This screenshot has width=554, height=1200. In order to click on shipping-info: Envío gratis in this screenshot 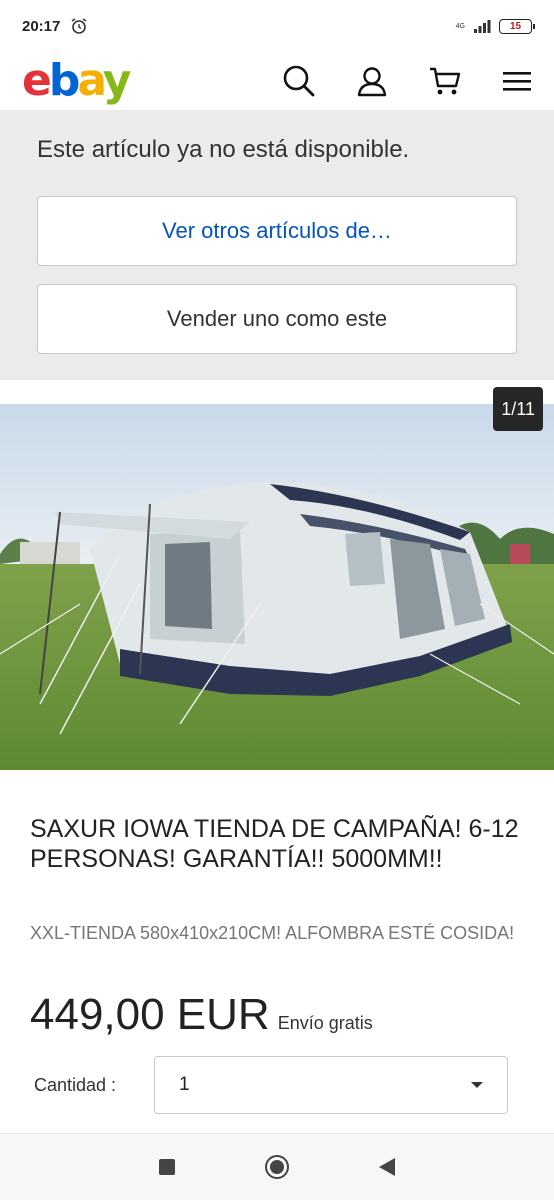, I will do `click(325, 1023)`.